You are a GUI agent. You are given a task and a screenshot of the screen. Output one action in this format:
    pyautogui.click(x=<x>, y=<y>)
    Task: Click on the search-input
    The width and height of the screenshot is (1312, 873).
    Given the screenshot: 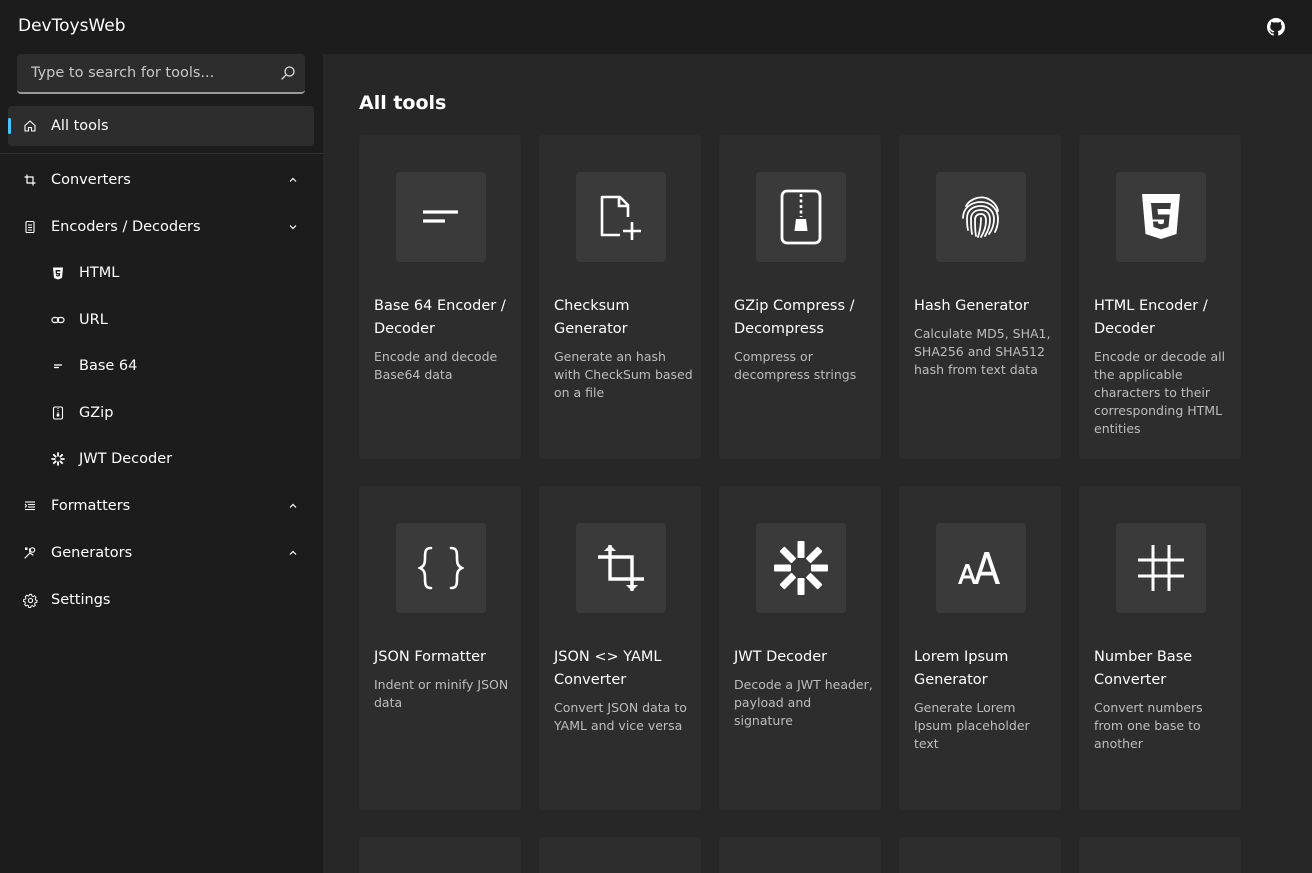 What is the action you would take?
    pyautogui.click(x=142, y=73)
    